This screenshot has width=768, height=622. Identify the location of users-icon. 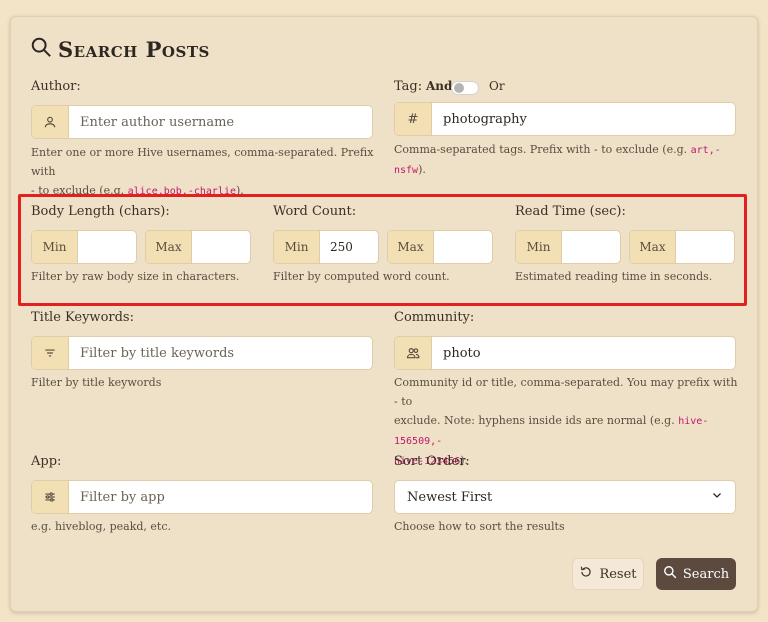
(413, 353).